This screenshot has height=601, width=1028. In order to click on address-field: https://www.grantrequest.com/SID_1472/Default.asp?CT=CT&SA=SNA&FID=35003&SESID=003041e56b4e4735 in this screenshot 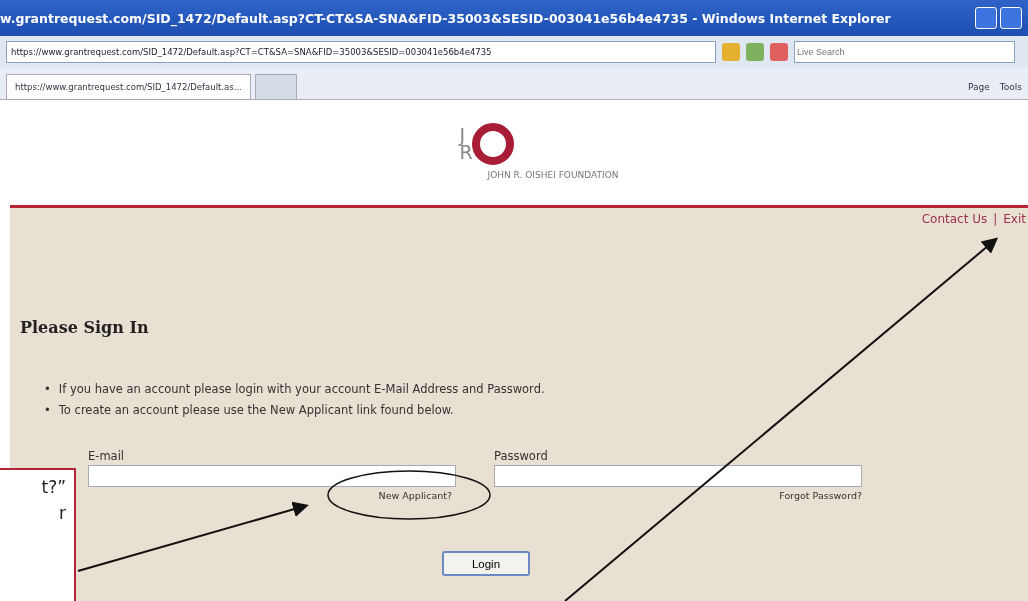, I will do `click(361, 52)`.